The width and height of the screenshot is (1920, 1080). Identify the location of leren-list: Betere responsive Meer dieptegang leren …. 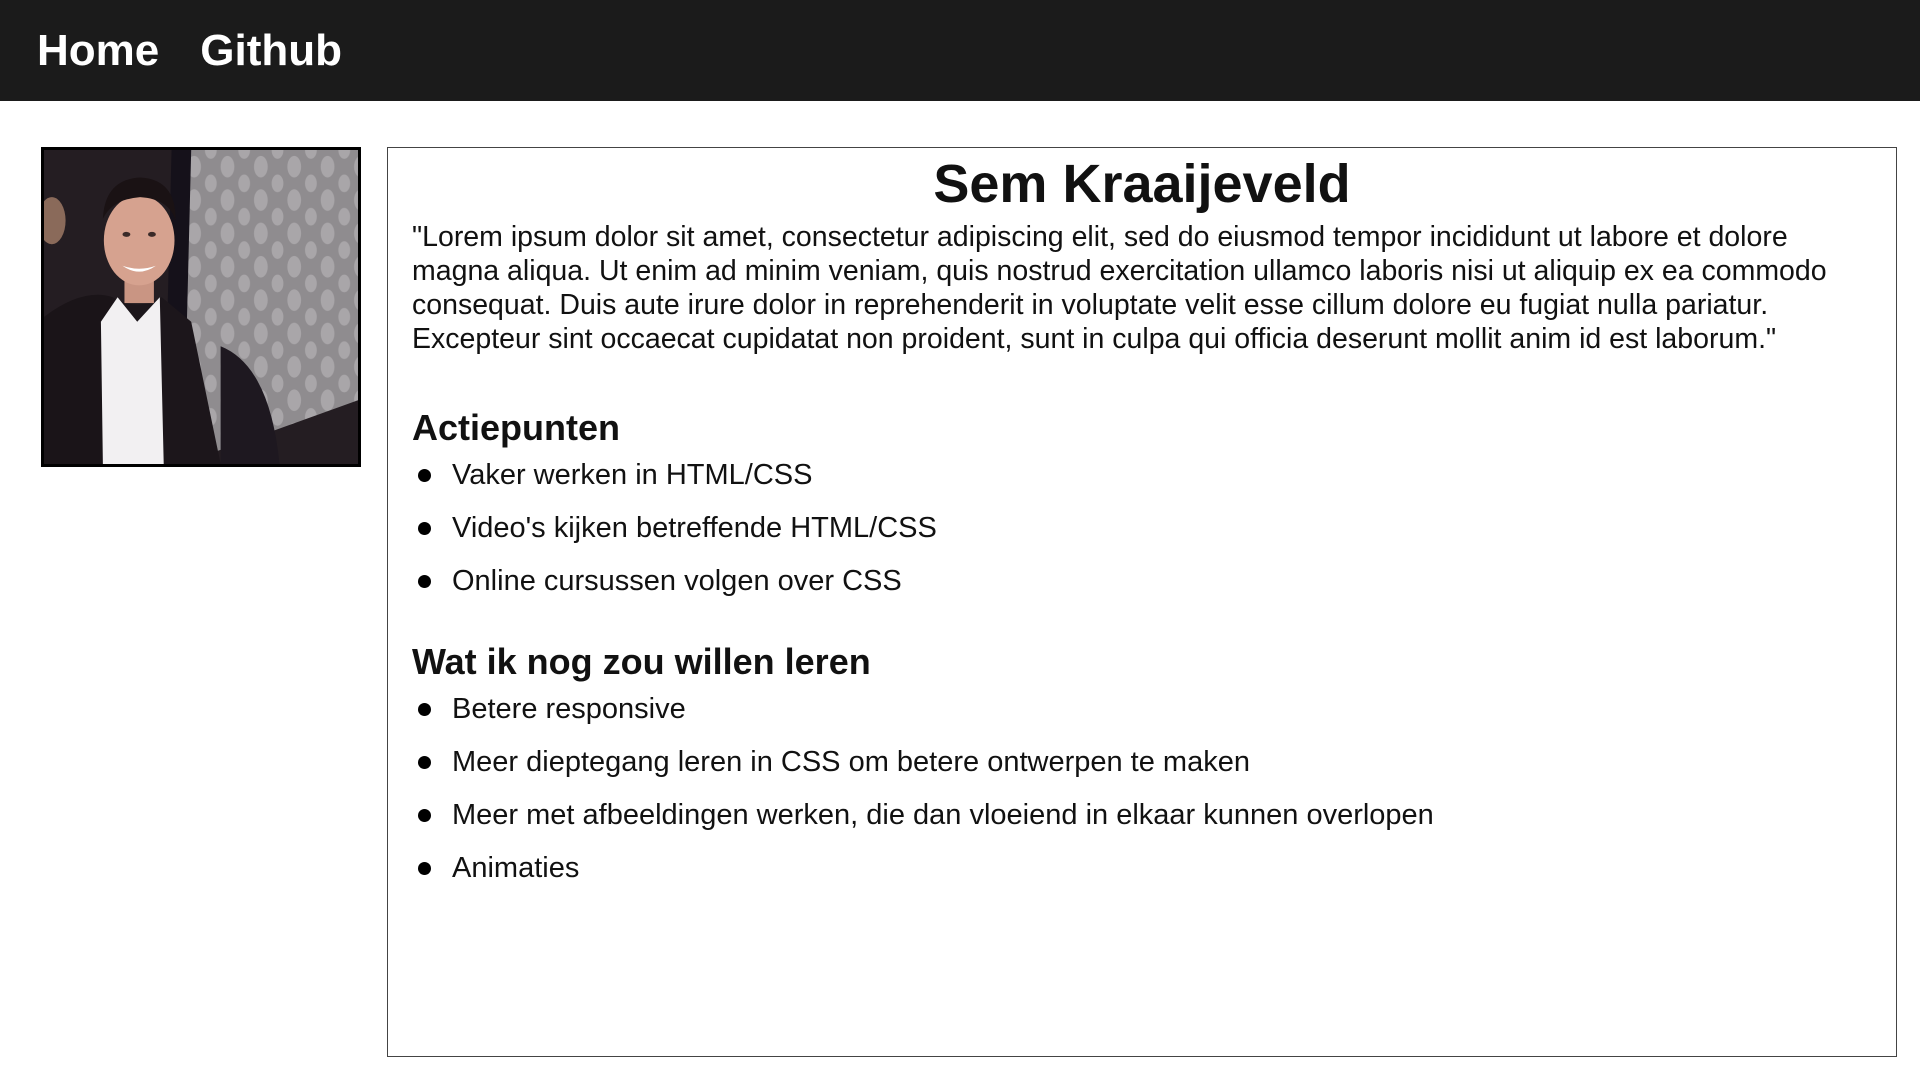
(1142, 788).